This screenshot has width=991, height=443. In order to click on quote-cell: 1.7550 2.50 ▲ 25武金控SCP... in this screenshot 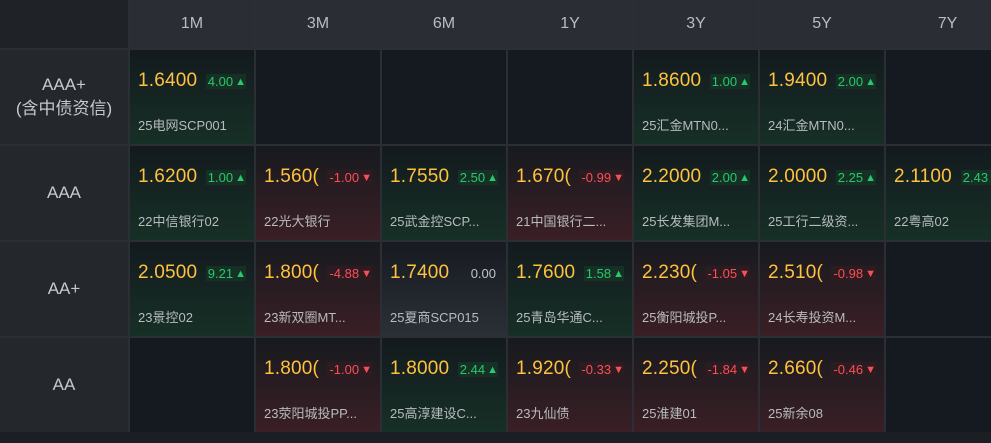, I will do `click(444, 193)`.